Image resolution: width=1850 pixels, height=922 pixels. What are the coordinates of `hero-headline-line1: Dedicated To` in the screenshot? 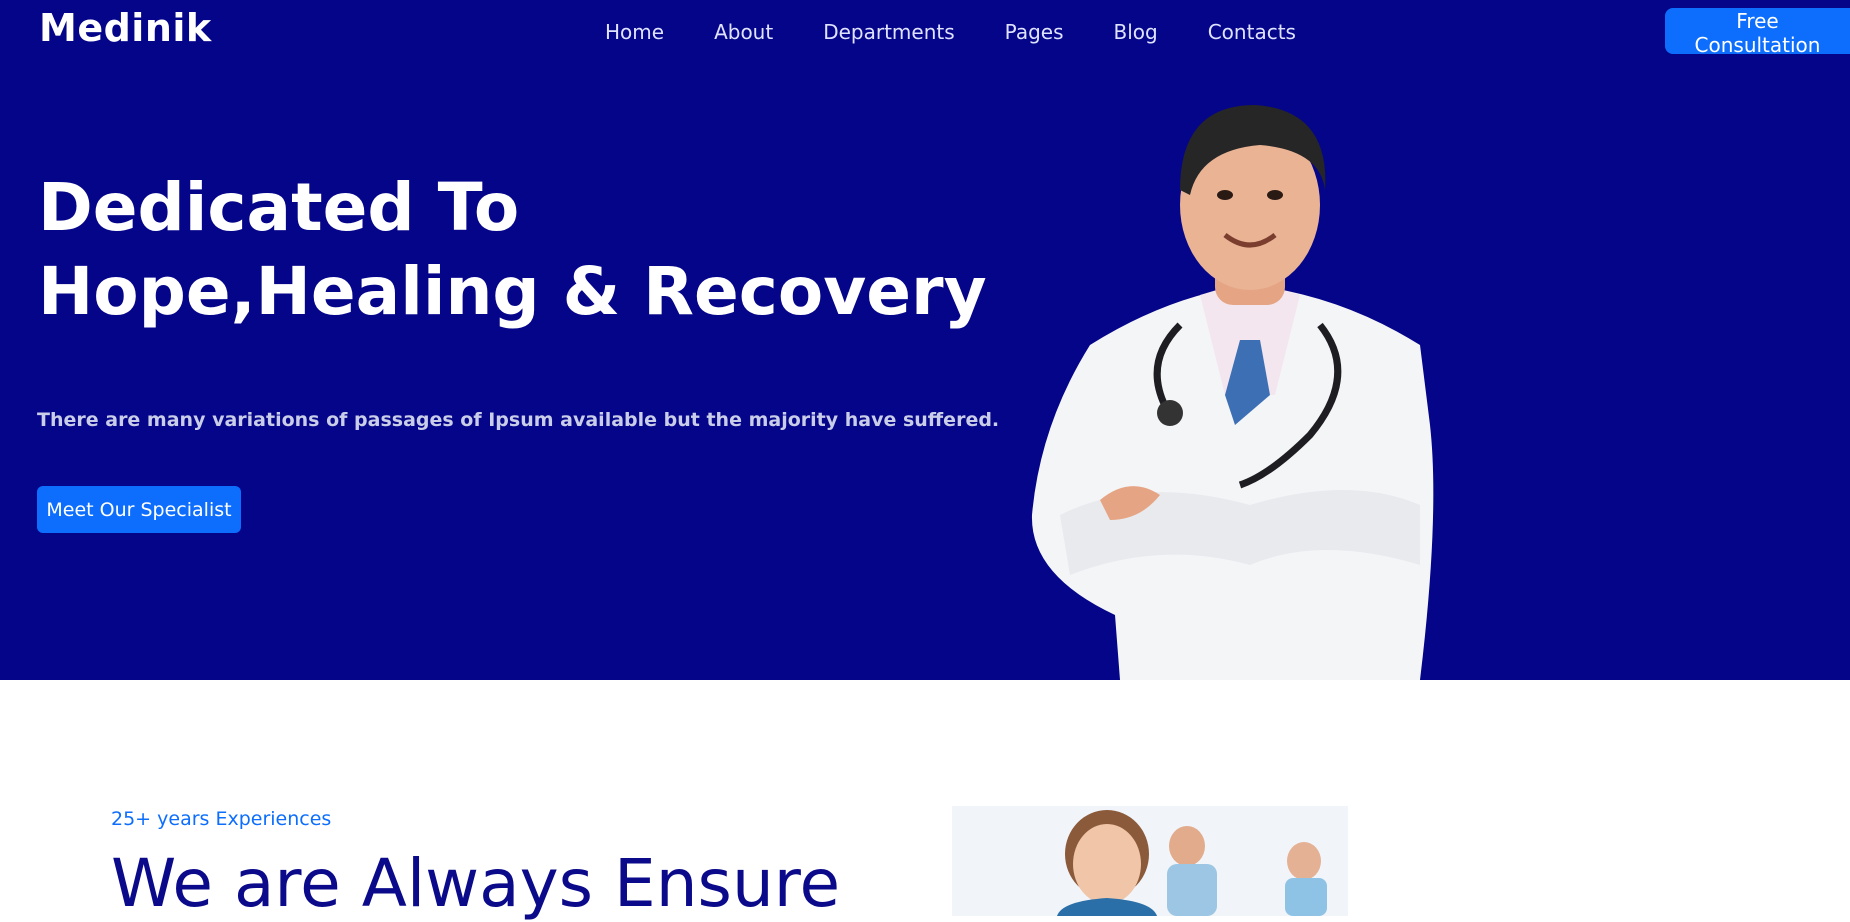 It's located at (279, 207).